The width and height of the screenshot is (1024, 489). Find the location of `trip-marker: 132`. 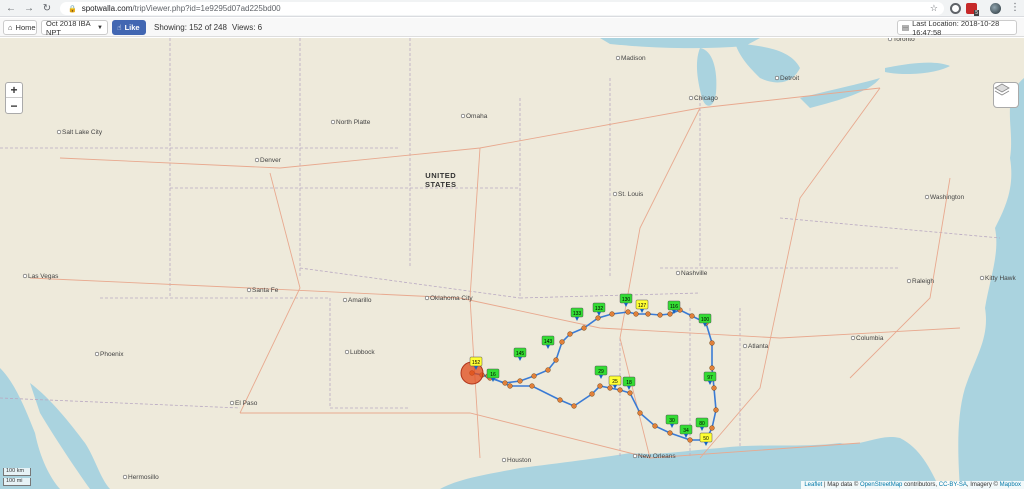

trip-marker: 132 is located at coordinates (599, 309).